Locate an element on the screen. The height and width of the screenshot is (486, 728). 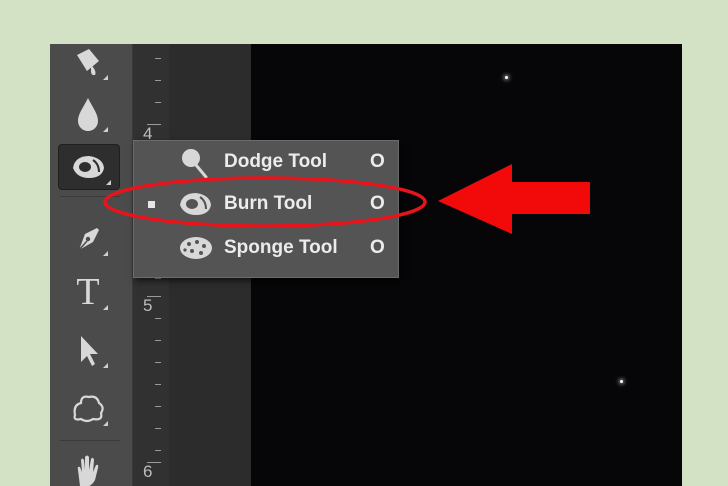
custom-shape-tool-button is located at coordinates (88, 408).